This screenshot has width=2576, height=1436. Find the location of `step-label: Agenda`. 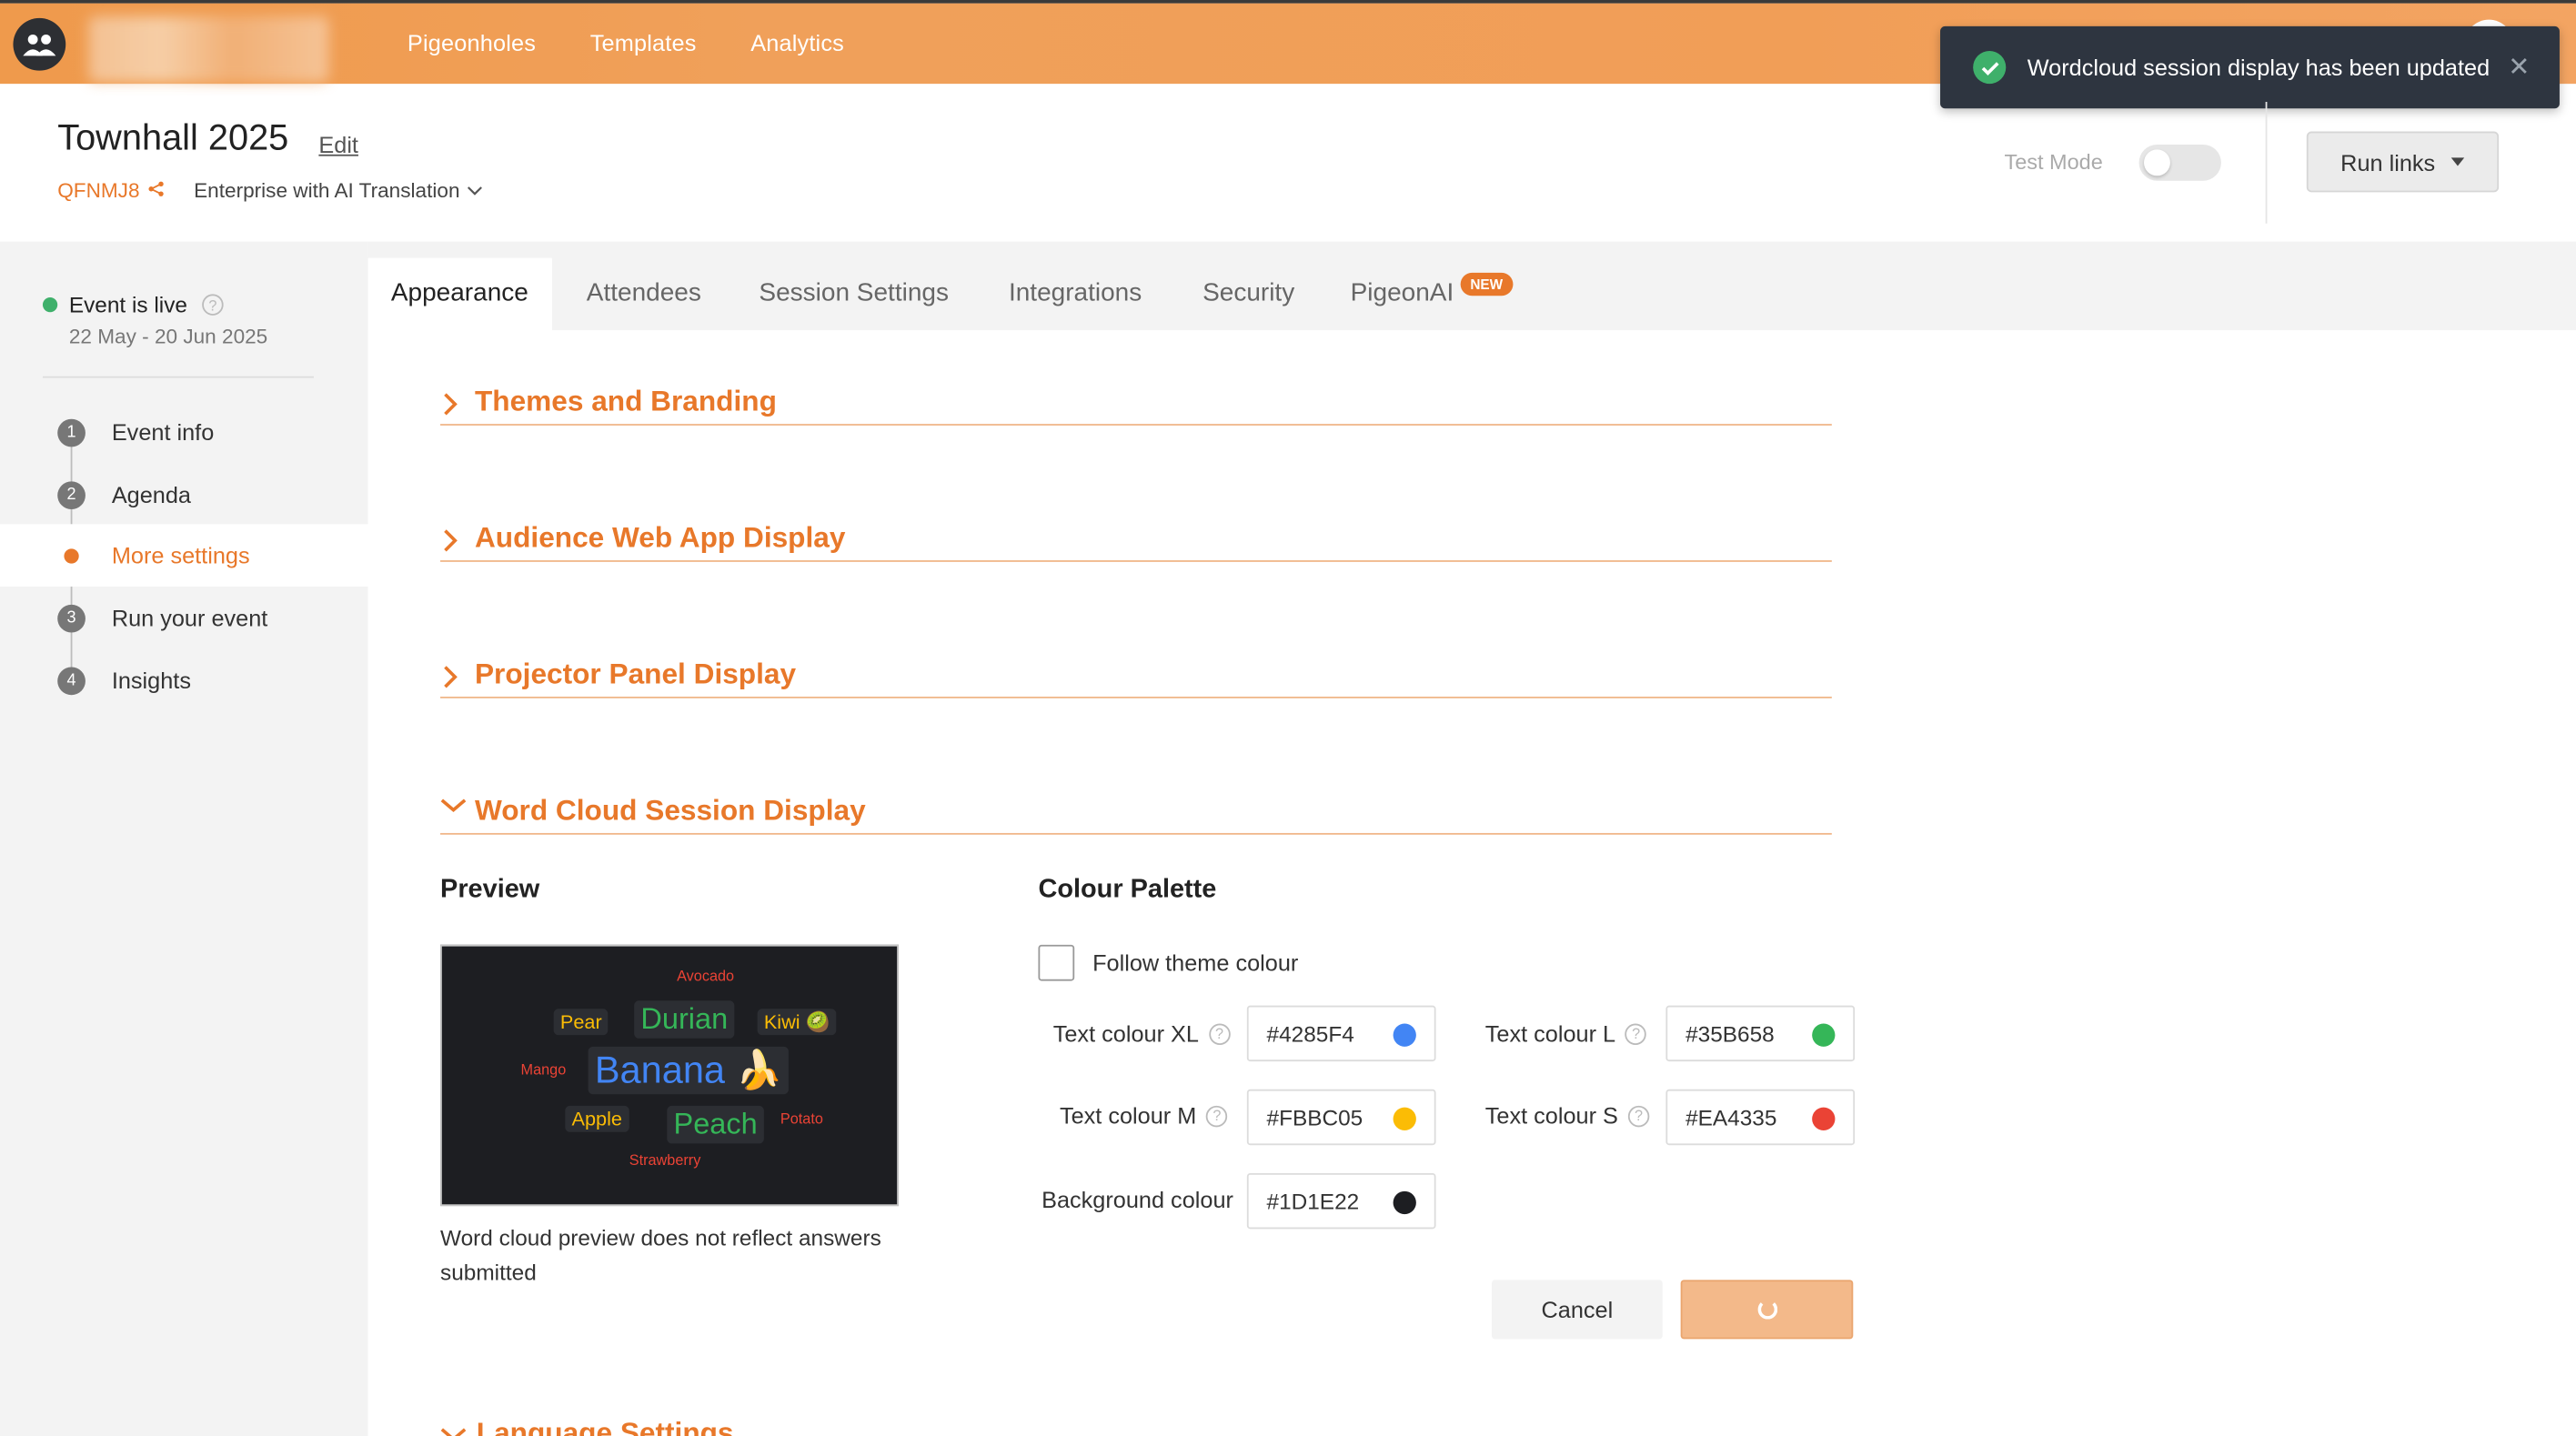

step-label: Agenda is located at coordinates (151, 494).